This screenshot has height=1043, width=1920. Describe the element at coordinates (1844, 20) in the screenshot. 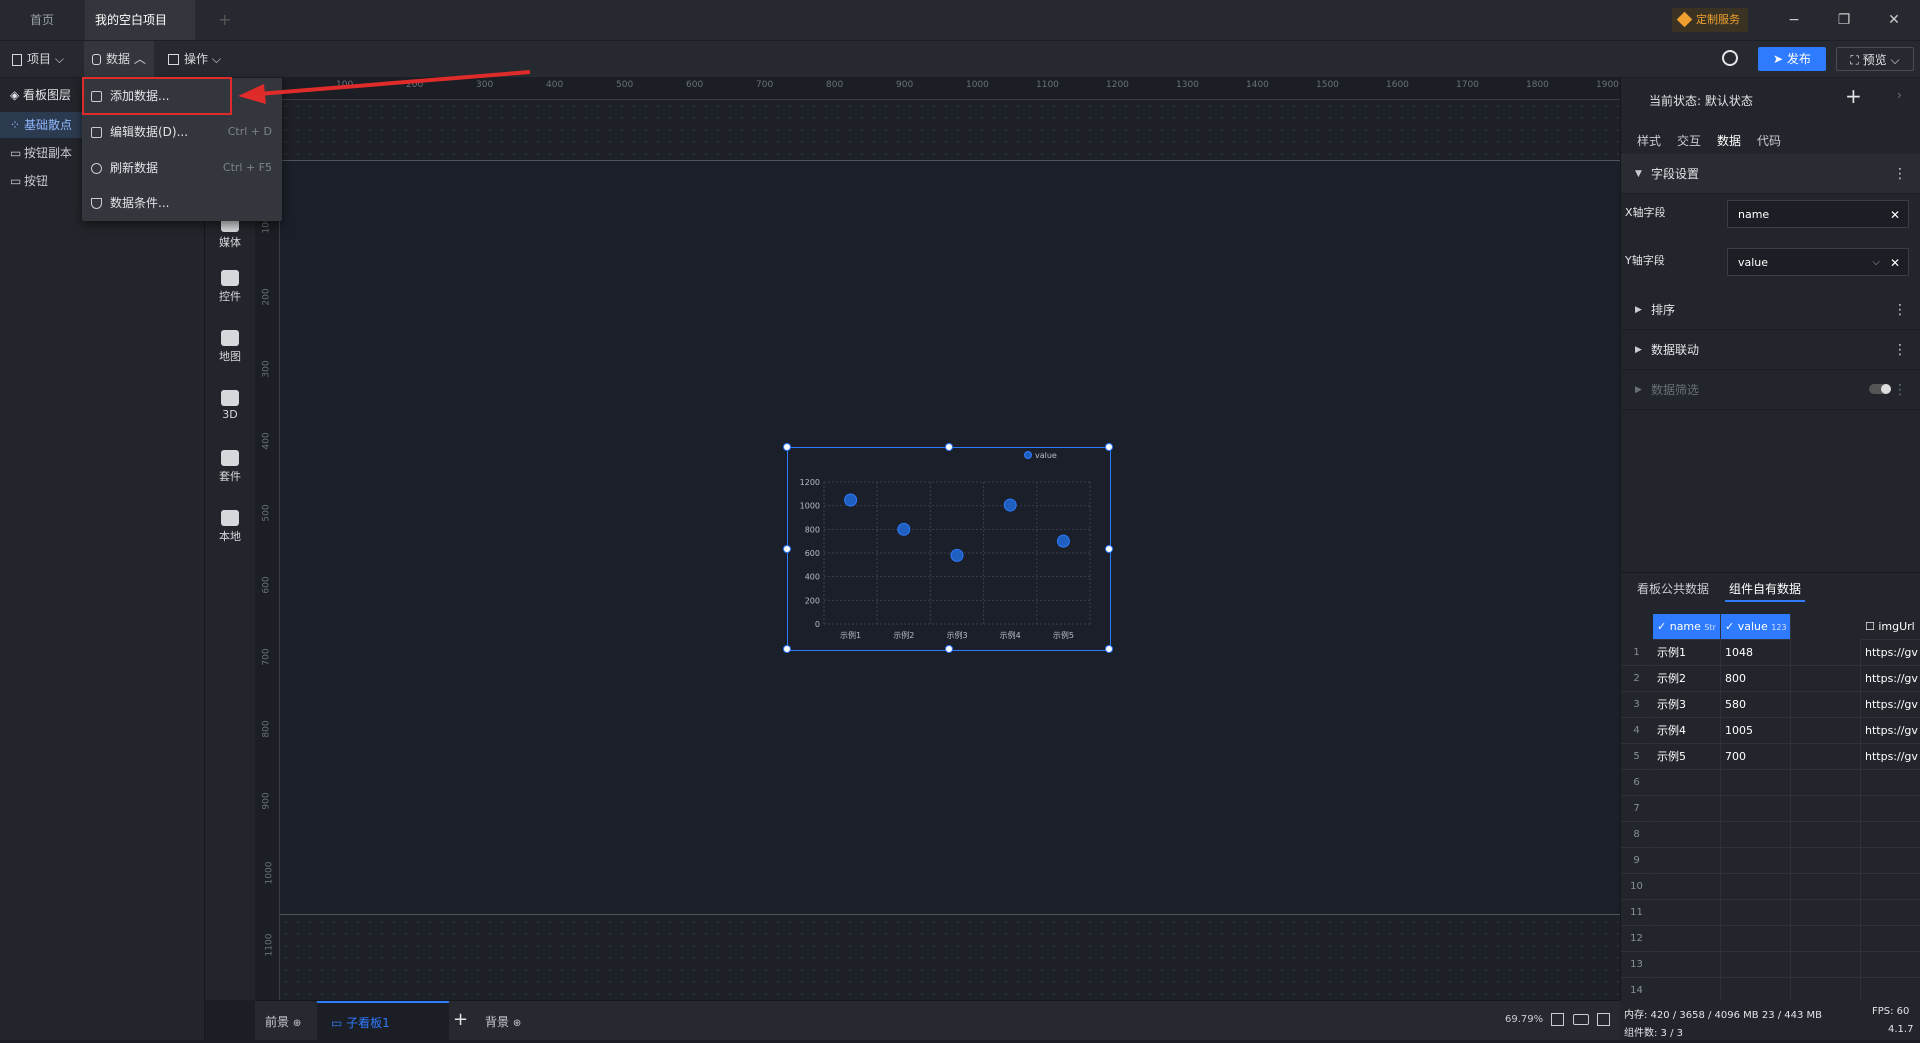

I see `restore-button: ❐` at that location.